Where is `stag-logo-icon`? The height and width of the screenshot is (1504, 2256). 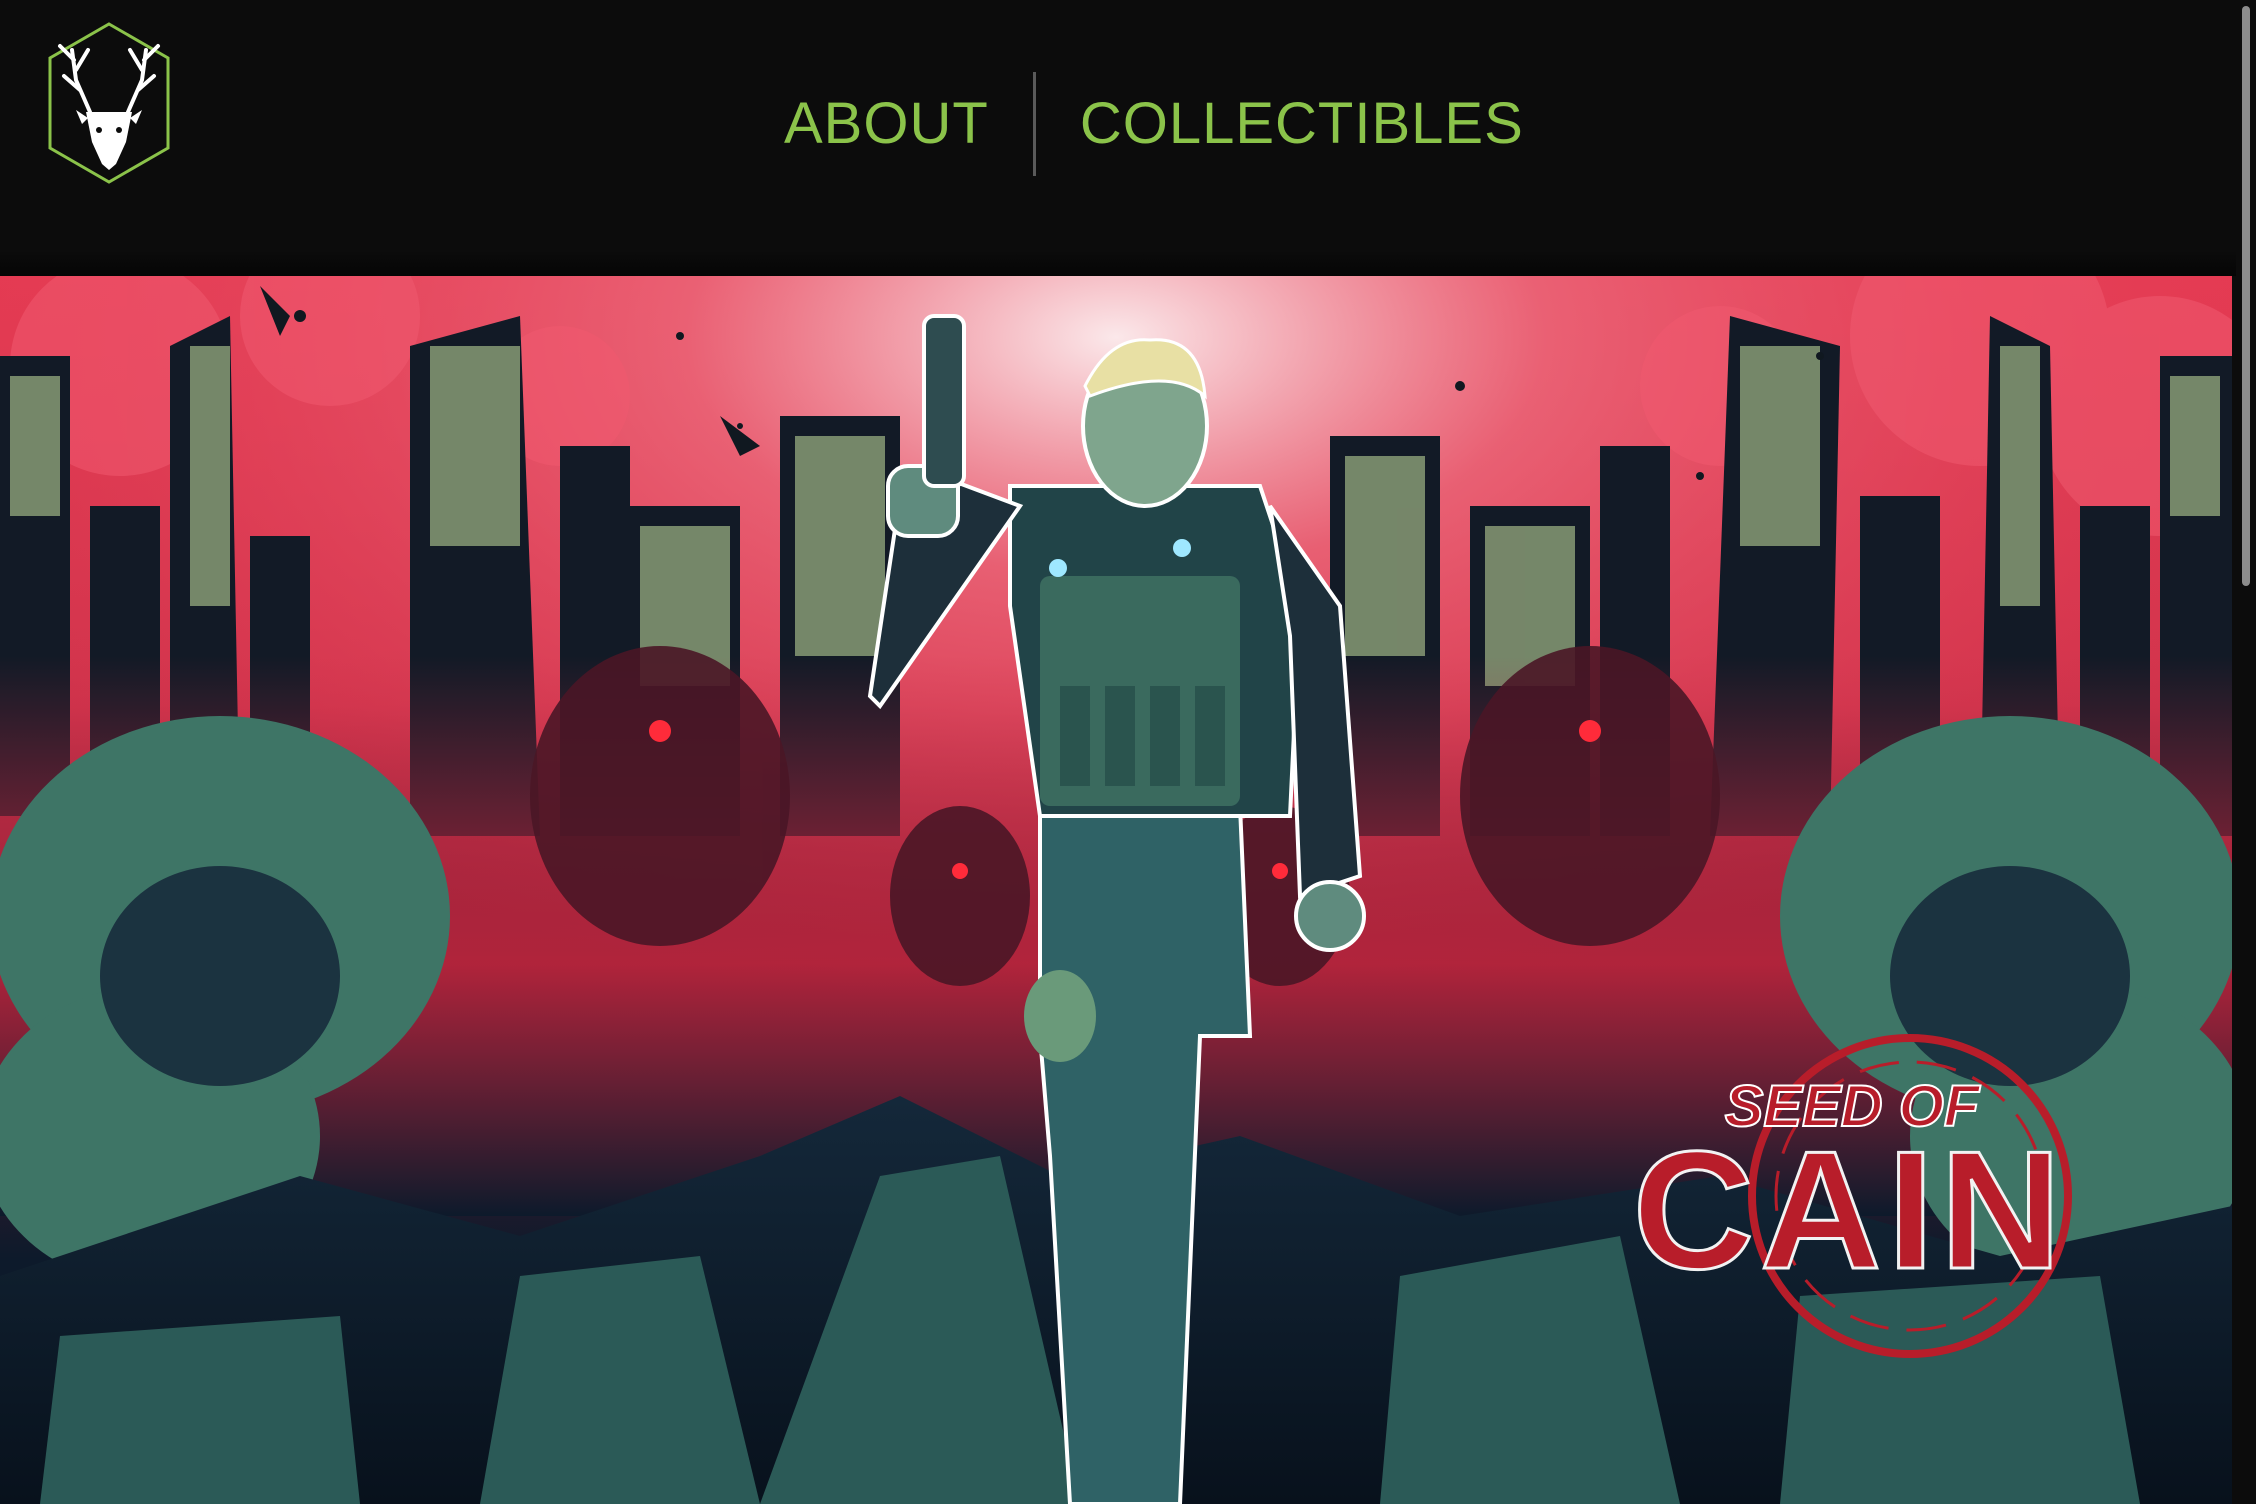
stag-logo-icon is located at coordinates (109, 103).